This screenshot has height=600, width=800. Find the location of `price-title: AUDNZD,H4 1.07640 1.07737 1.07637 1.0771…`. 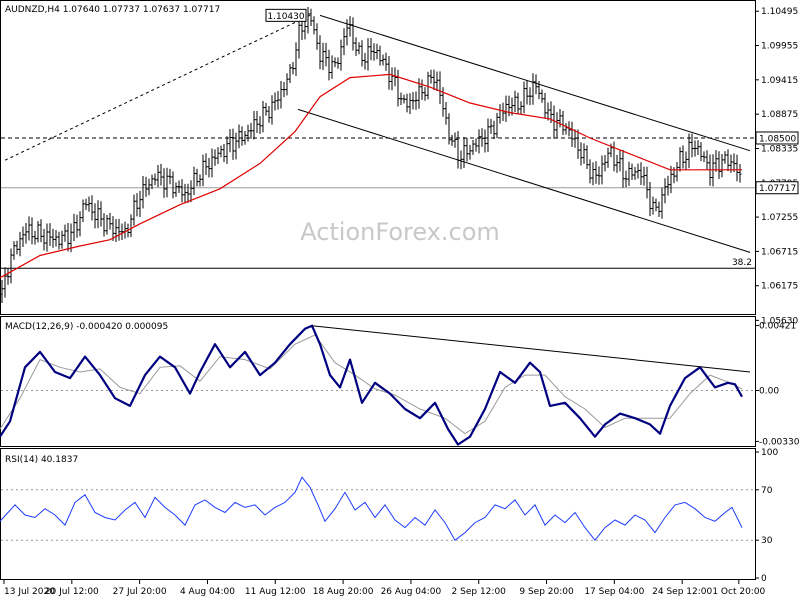

price-title: AUDNZD,H4 1.07640 1.07737 1.07637 1.0771… is located at coordinates (112, 10).